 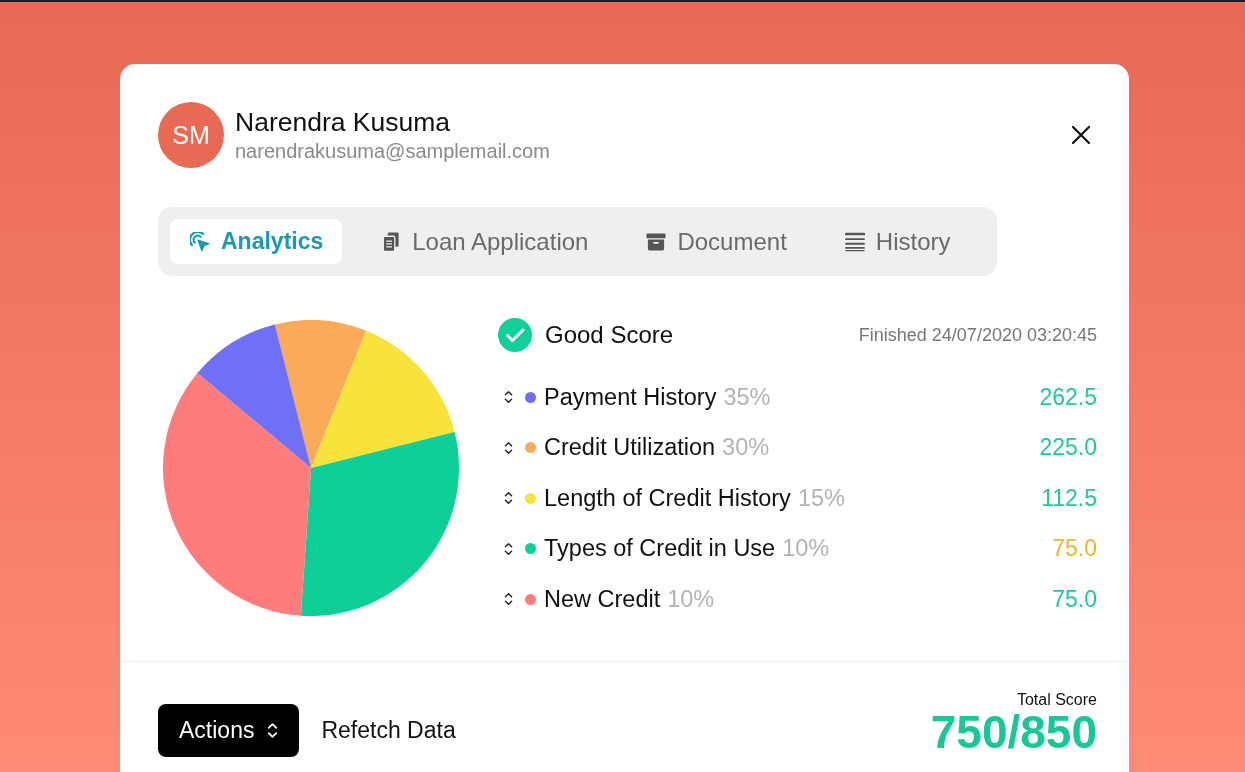 I want to click on cursor-click-icon, so click(x=200, y=241).